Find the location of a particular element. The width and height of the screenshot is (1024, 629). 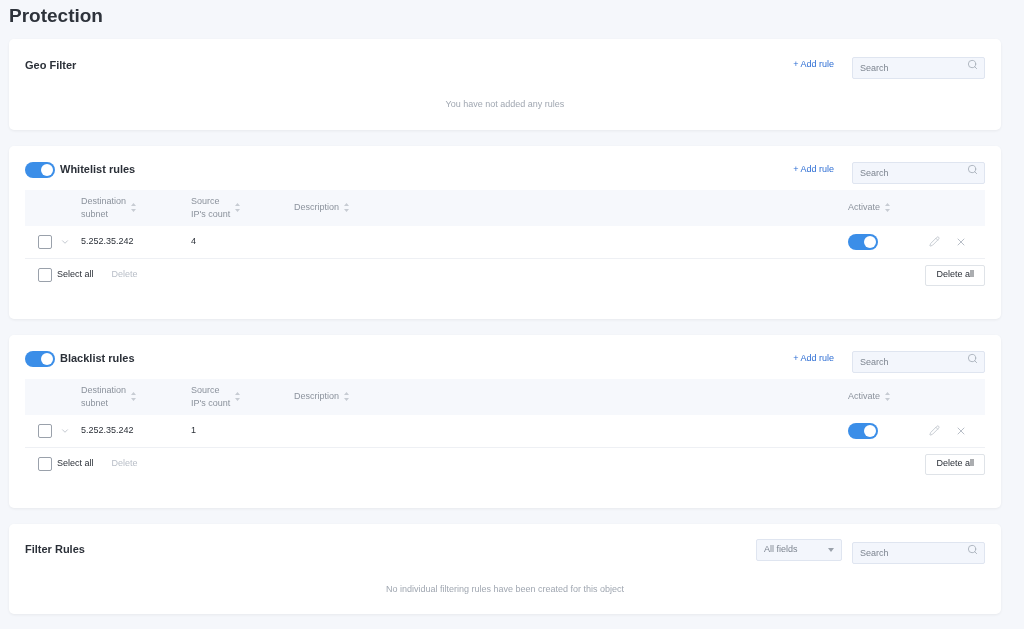

section-title: Filter Rules is located at coordinates (55, 550).